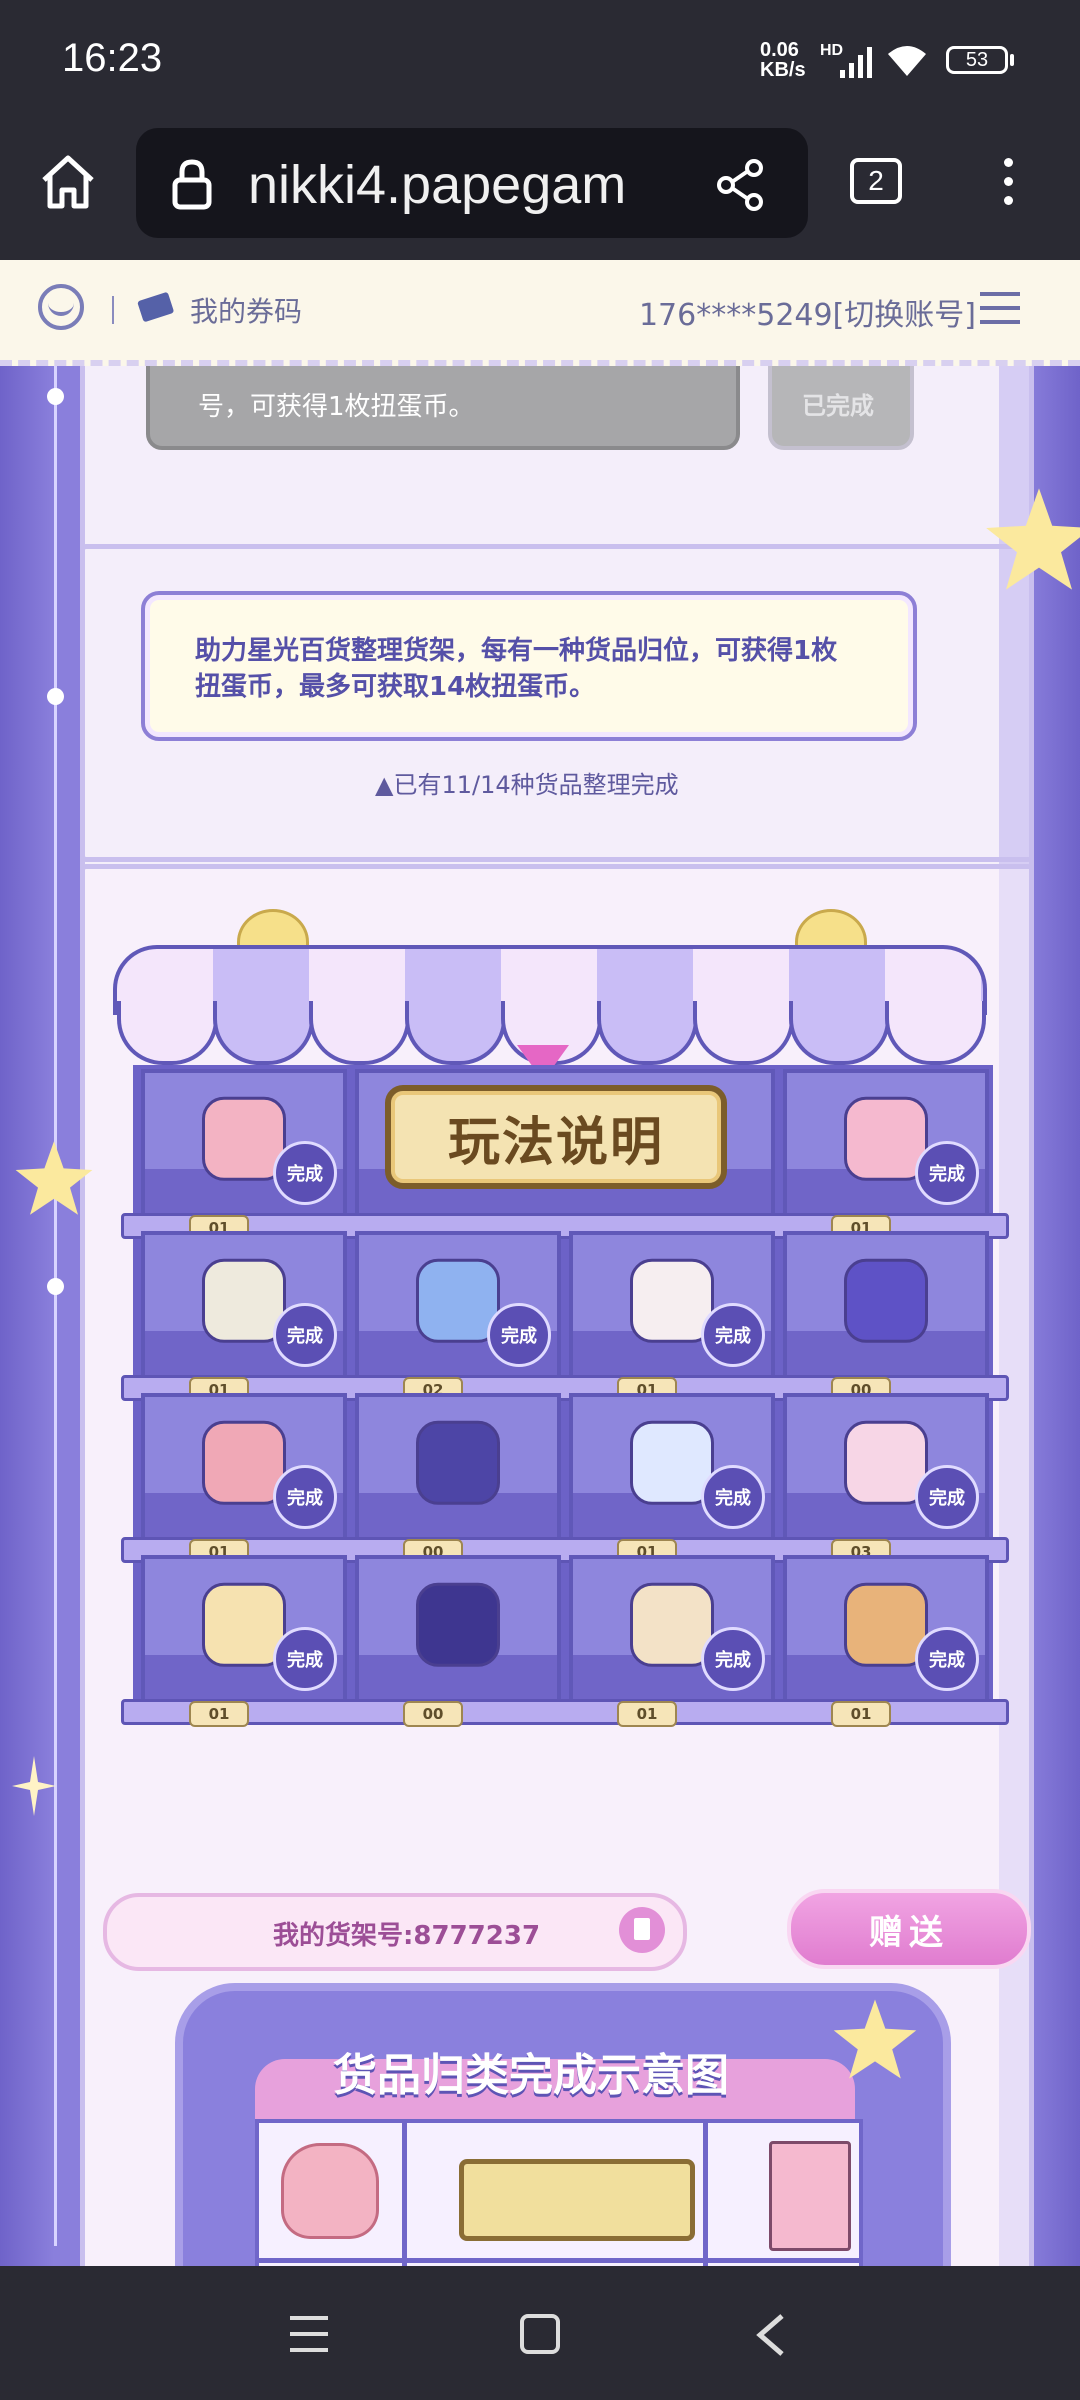  Describe the element at coordinates (244, 1143) in the screenshot. I see `shelf-cell-backpack: 完成` at that location.